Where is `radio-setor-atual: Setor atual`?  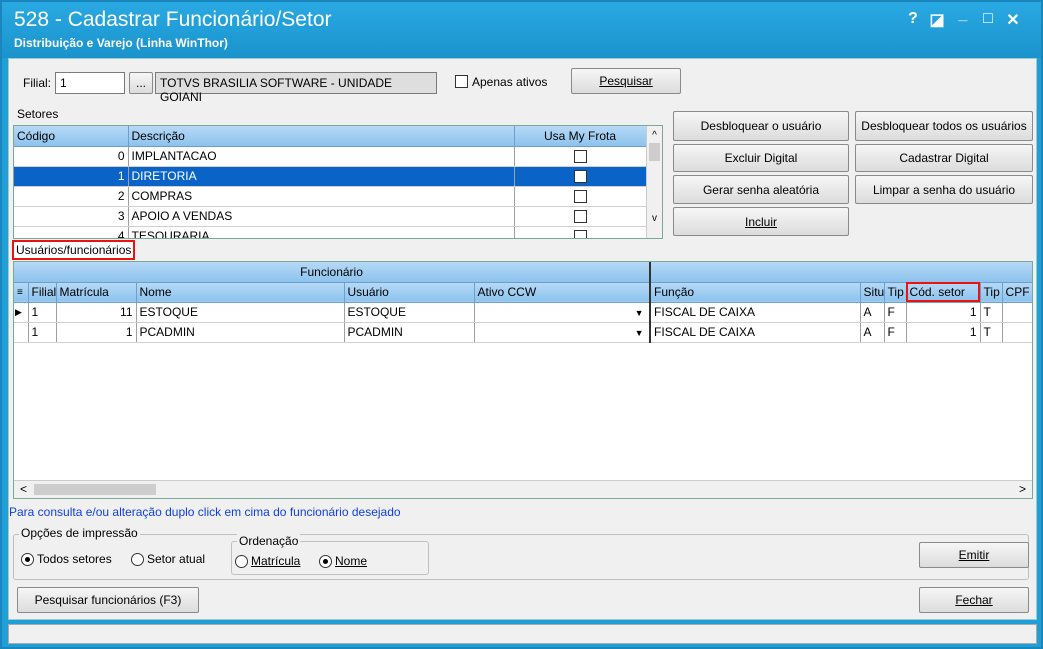
radio-setor-atual: Setor atual is located at coordinates (168, 559).